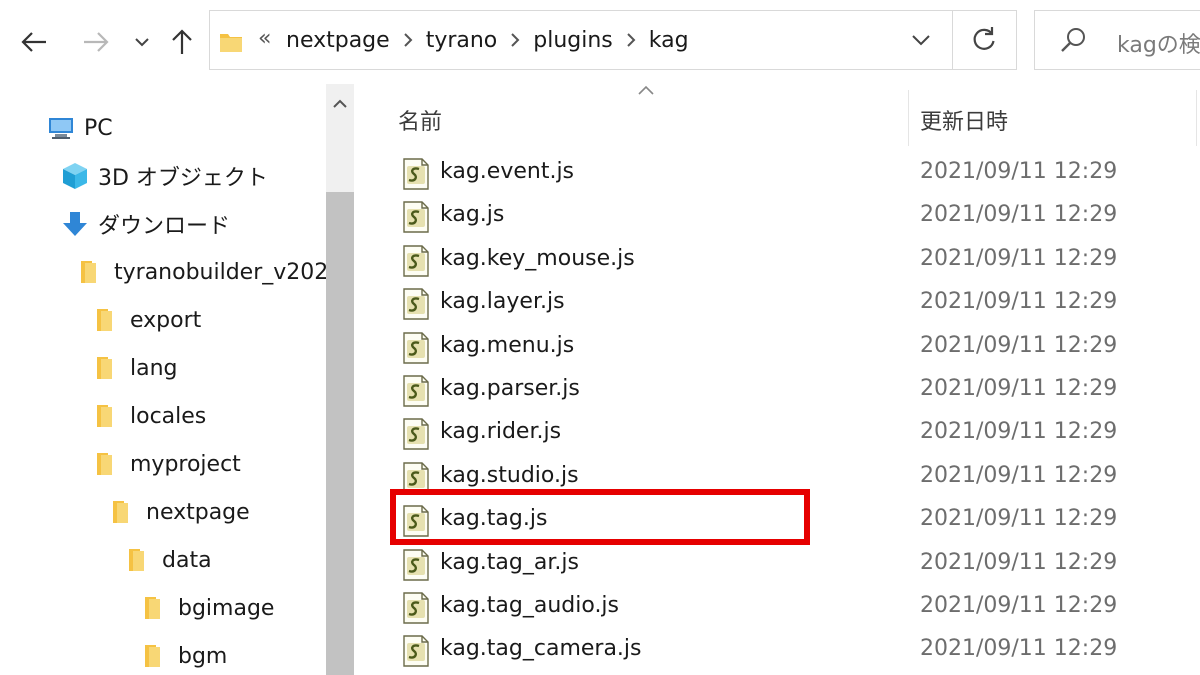  Describe the element at coordinates (573, 40) in the screenshot. I see `breadcrumb-plugins: plugins` at that location.